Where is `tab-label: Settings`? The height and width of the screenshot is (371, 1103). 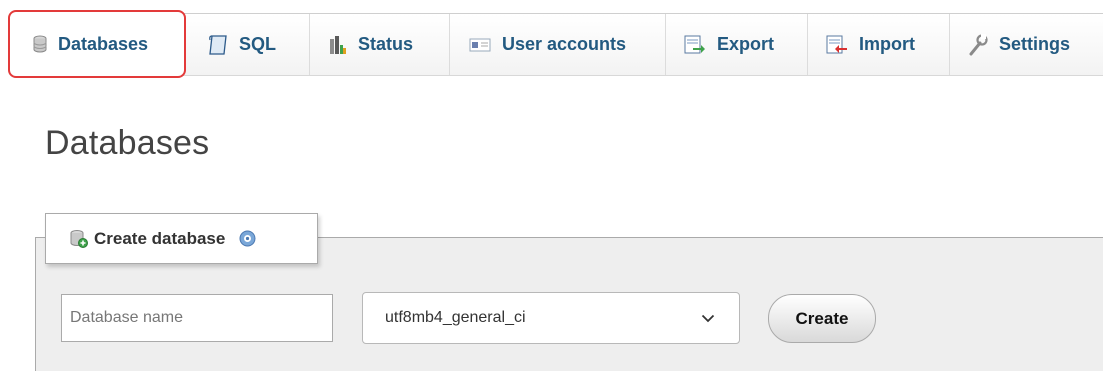 tab-label: Settings is located at coordinates (1035, 44).